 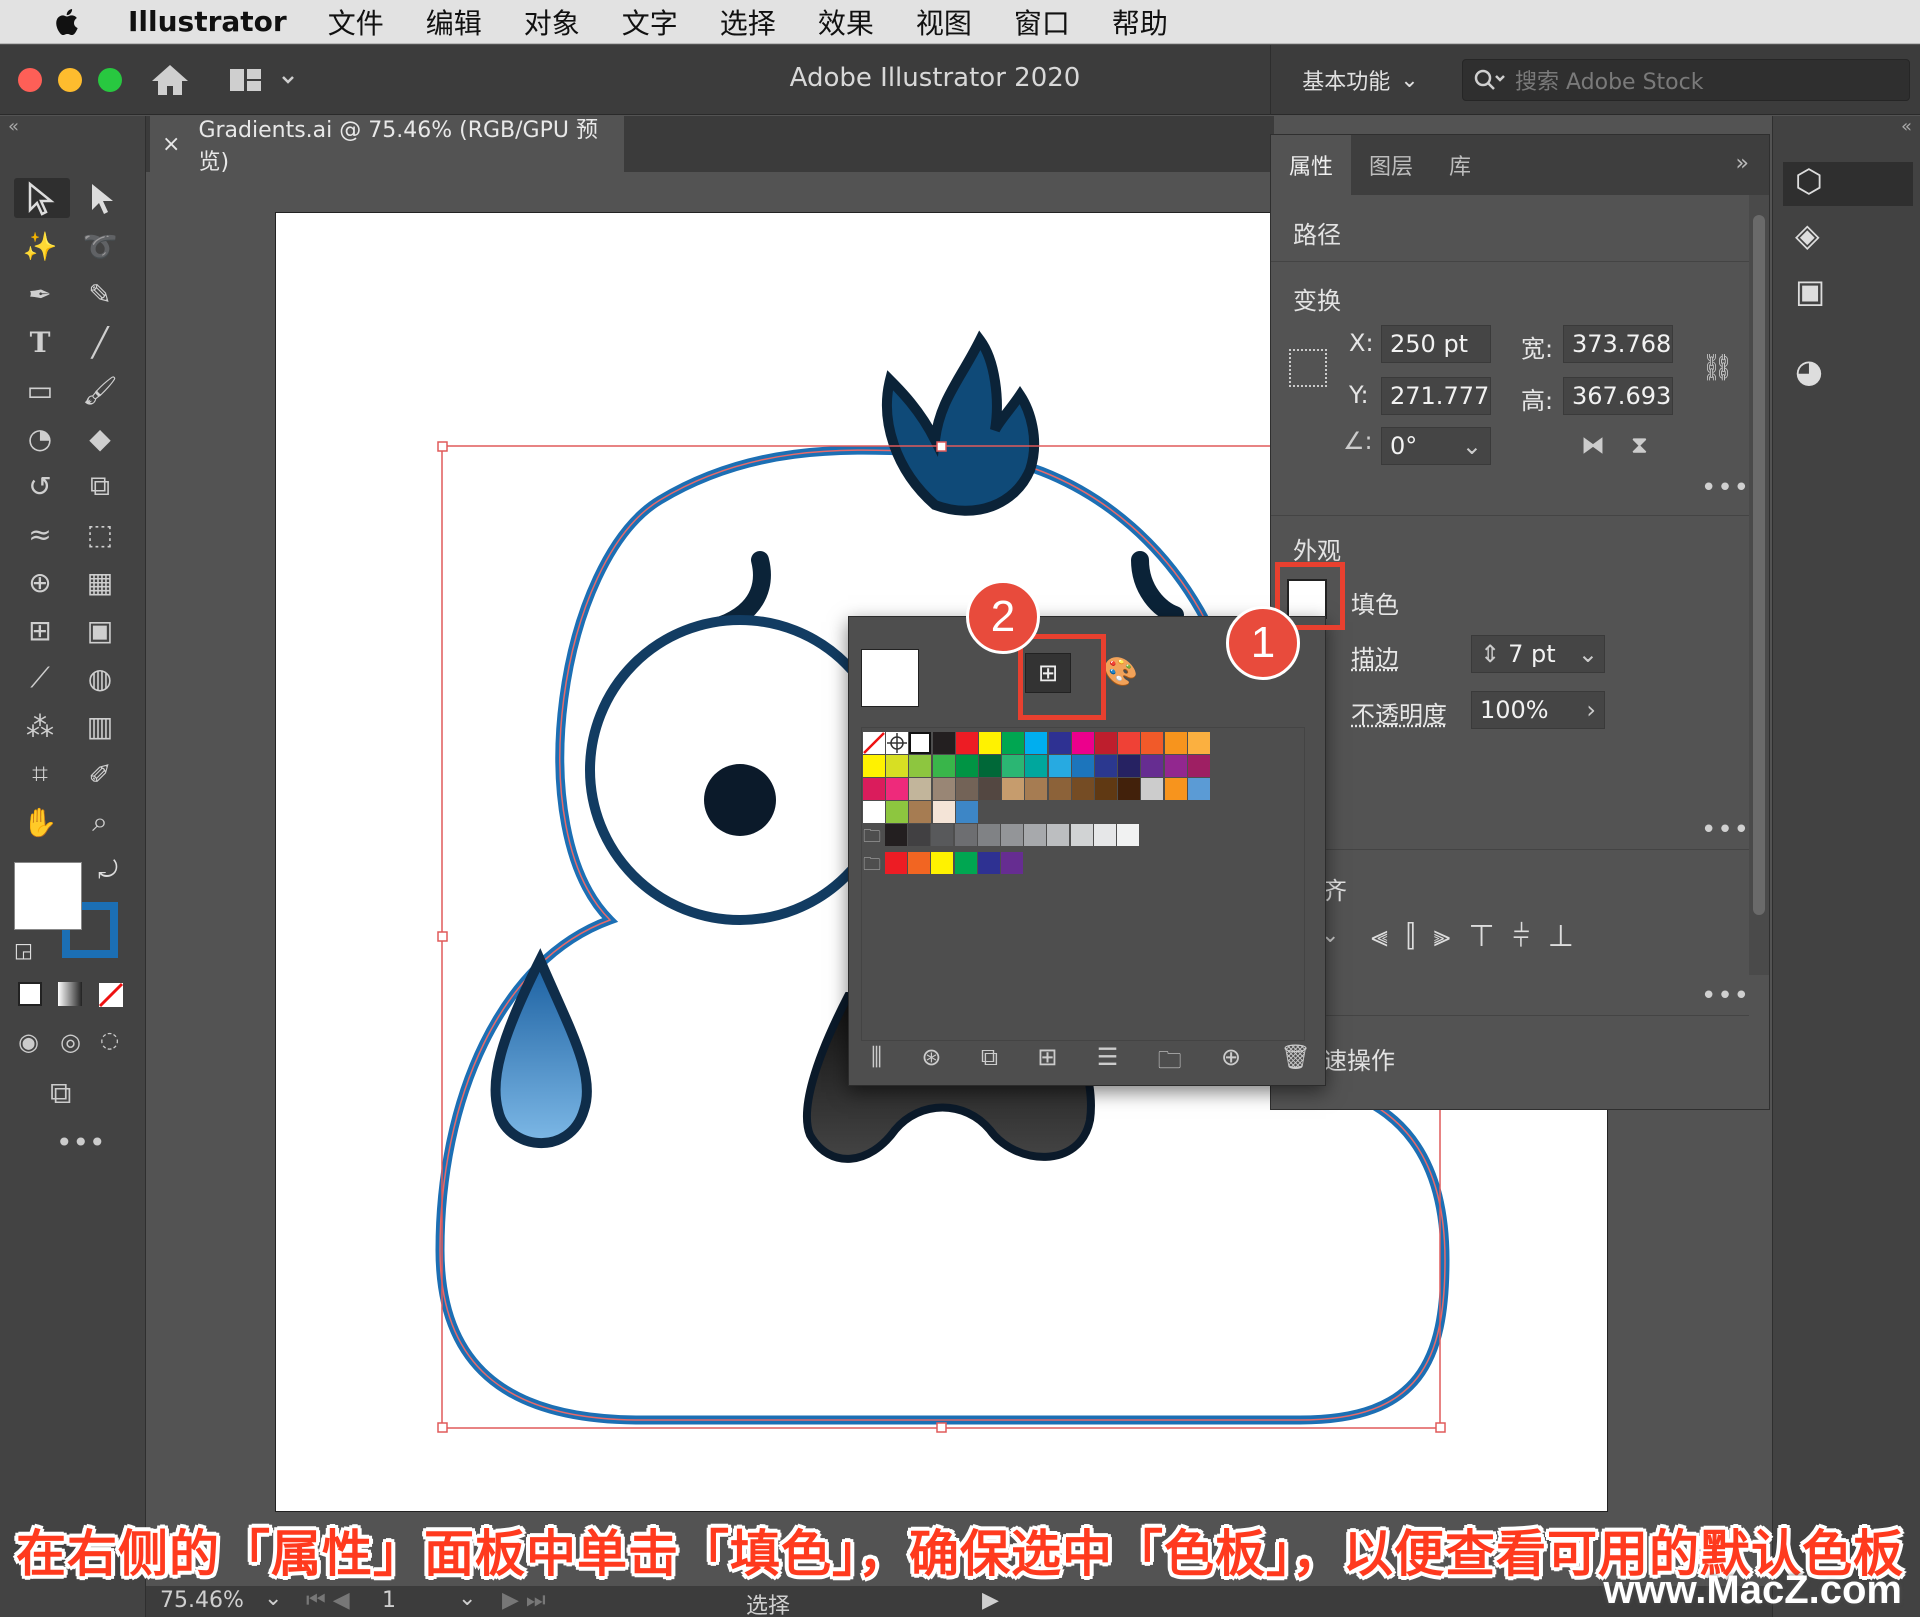 What do you see at coordinates (1047, 1063) in the screenshot?
I see `swatch-options-icon: ⊞` at bounding box center [1047, 1063].